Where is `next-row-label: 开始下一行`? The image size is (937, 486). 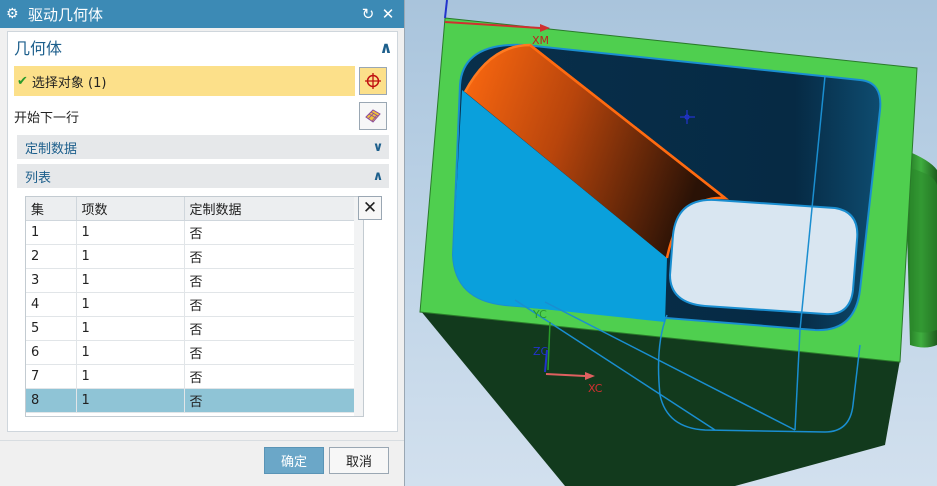 next-row-label: 开始下一行 is located at coordinates (47, 118).